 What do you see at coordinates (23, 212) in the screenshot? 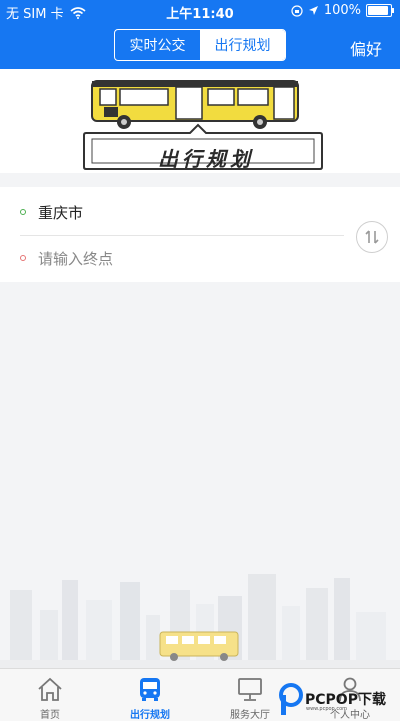
I see `start-dot` at bounding box center [23, 212].